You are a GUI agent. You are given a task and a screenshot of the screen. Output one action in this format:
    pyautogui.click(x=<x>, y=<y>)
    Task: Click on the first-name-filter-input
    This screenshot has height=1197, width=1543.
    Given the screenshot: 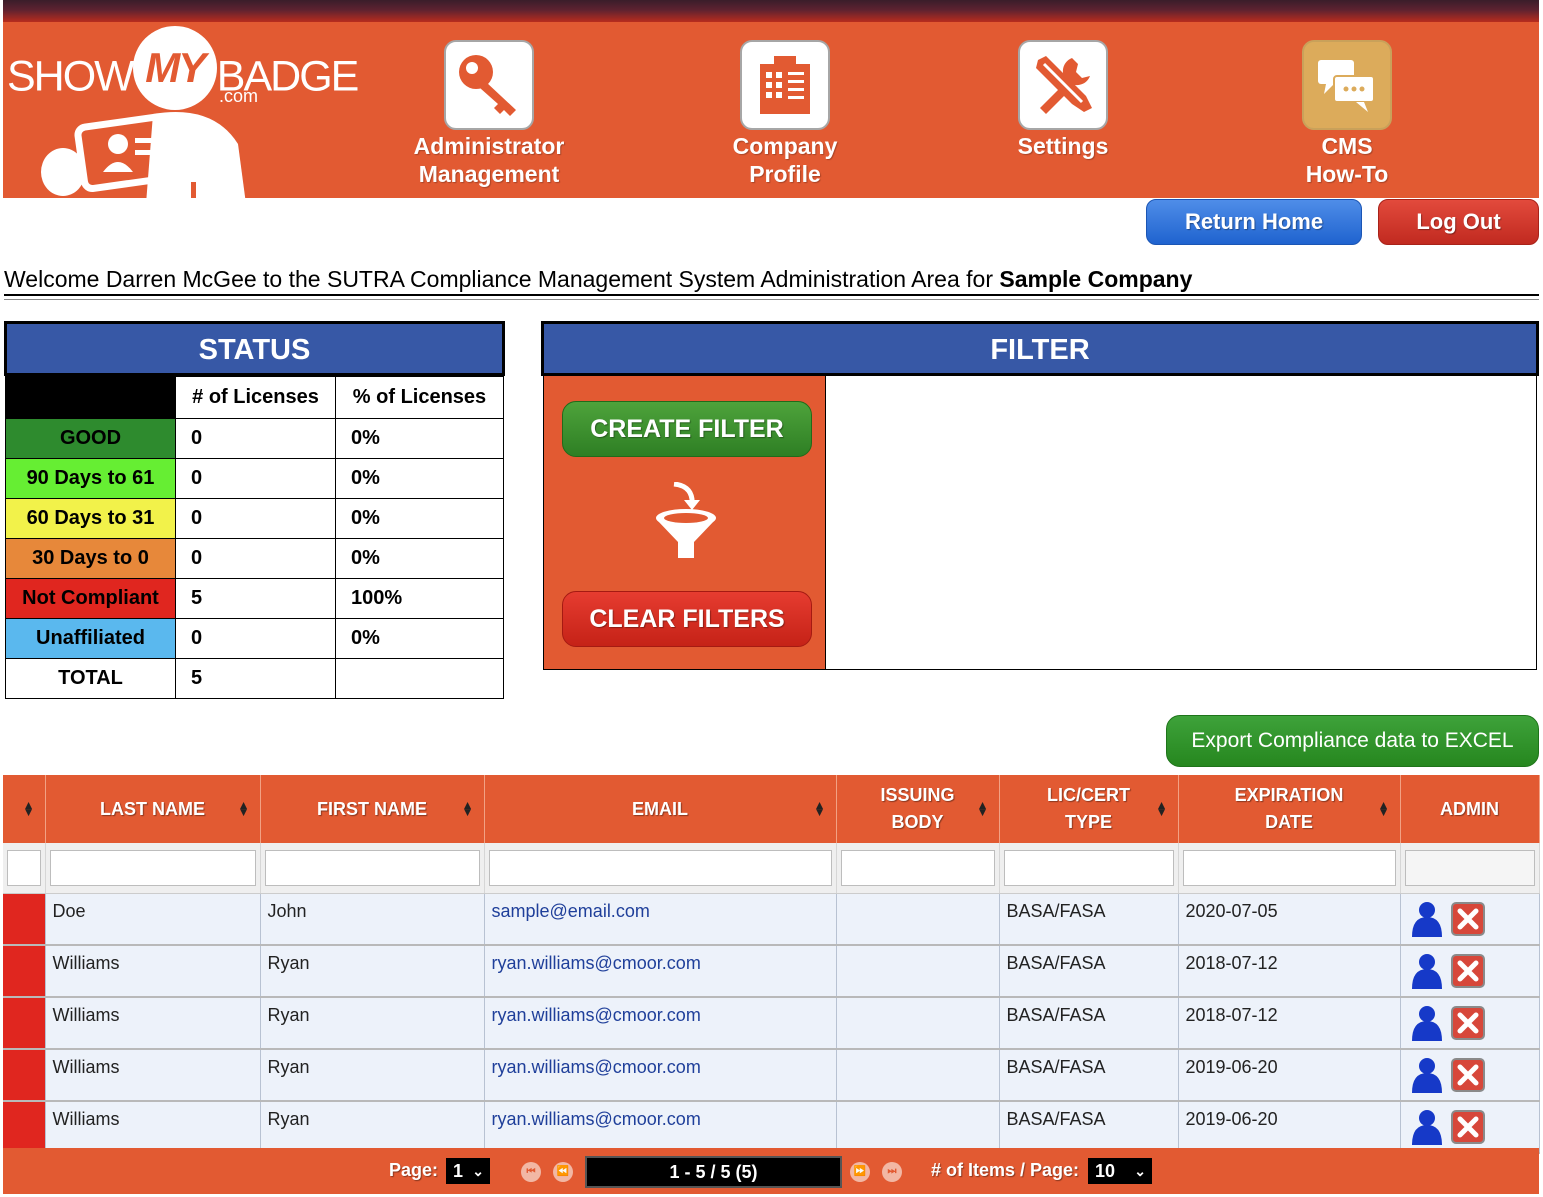 What is the action you would take?
    pyautogui.click(x=372, y=867)
    